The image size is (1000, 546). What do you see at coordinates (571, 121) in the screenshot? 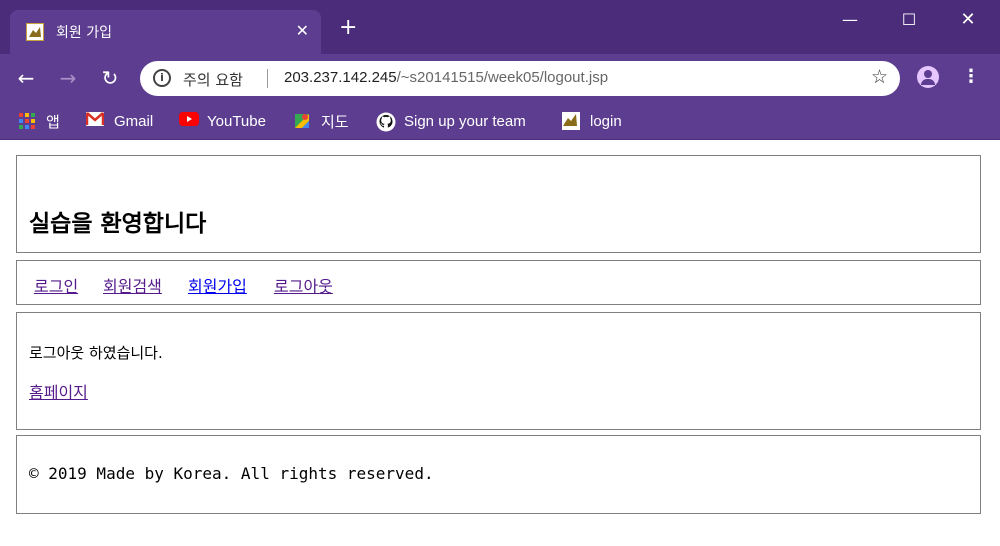
I see `login-icon` at bounding box center [571, 121].